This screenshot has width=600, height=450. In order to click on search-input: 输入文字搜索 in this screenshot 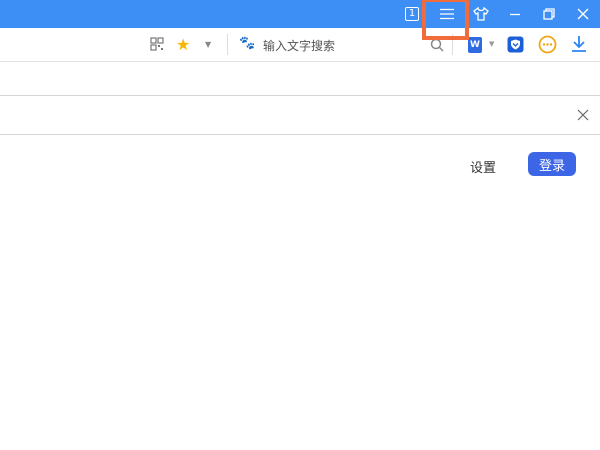, I will do `click(299, 45)`.